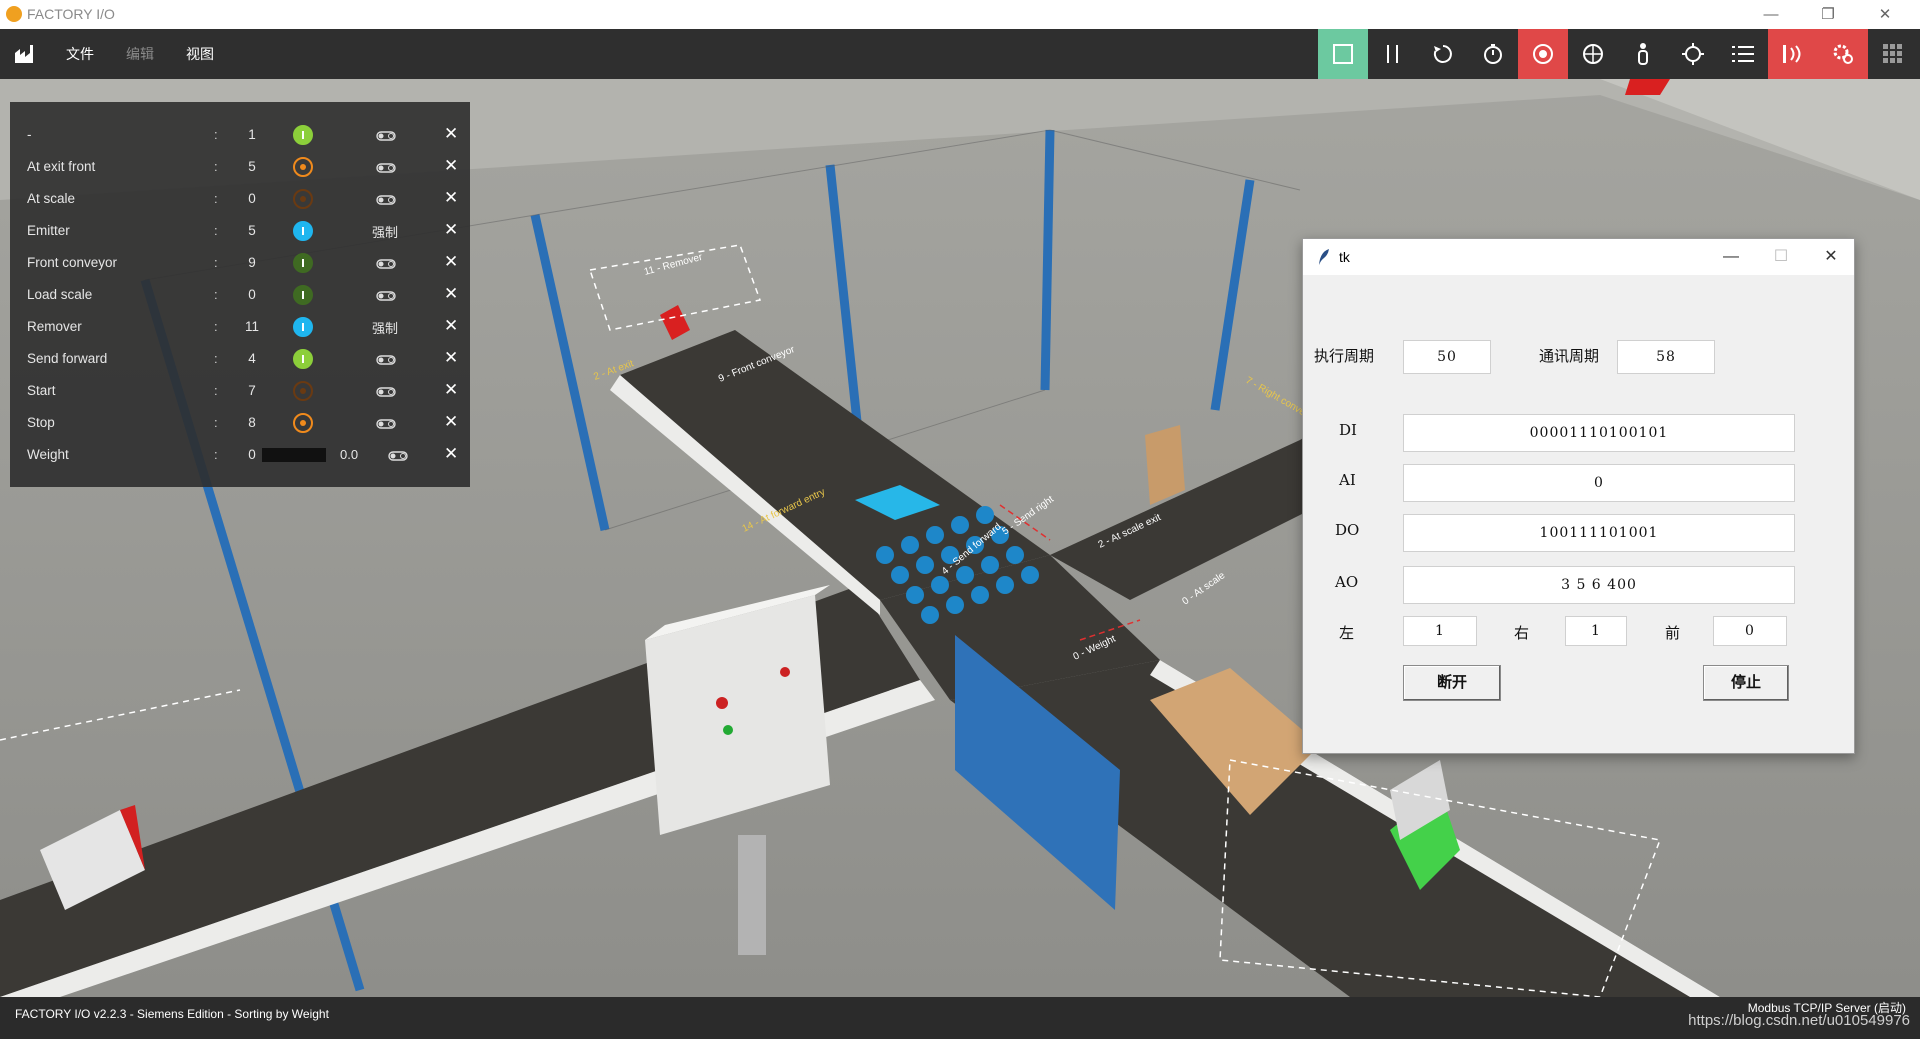 The image size is (1920, 1039). What do you see at coordinates (240, 295) in the screenshot?
I see `tag-row: Load scale: 0 ✕` at bounding box center [240, 295].